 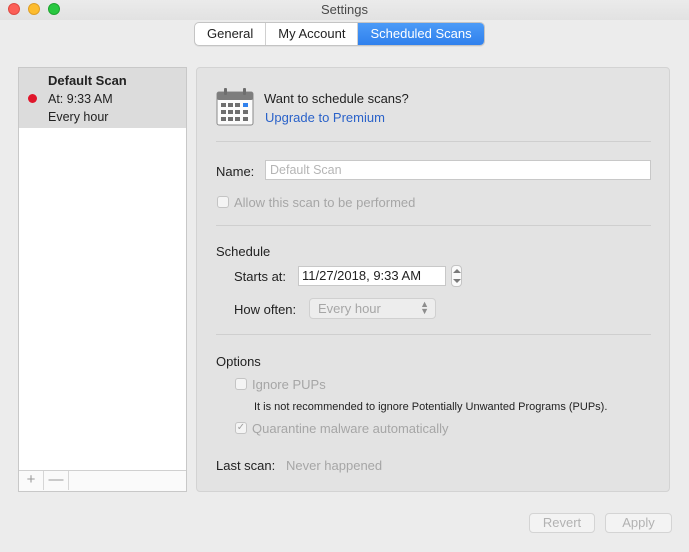 What do you see at coordinates (246, 465) in the screenshot?
I see `last-scan-label: Last scan:` at bounding box center [246, 465].